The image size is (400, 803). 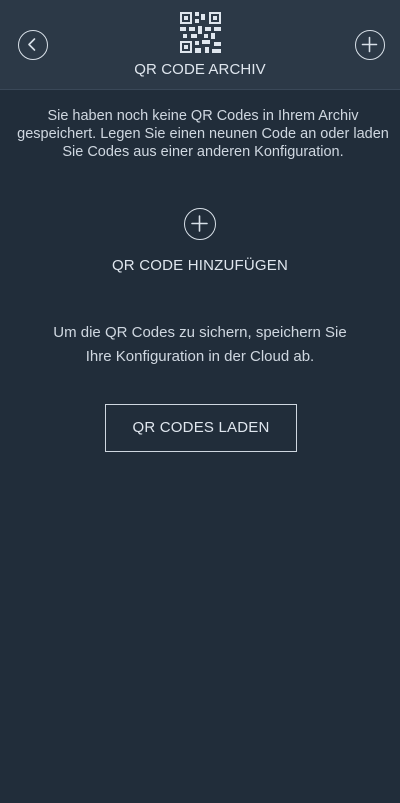 I want to click on chevron-left-icon, so click(x=32, y=44).